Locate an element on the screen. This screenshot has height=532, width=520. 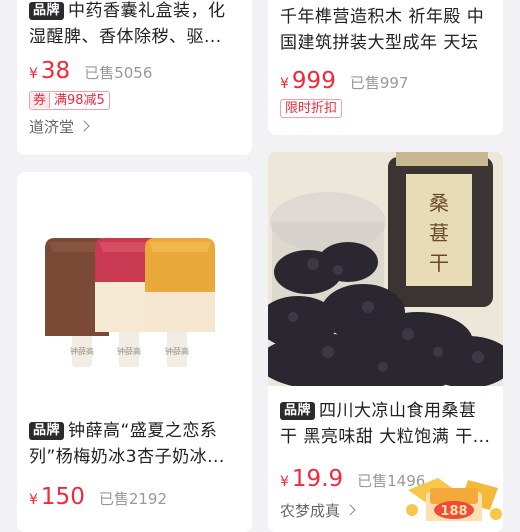
price: 999 is located at coordinates (313, 81).